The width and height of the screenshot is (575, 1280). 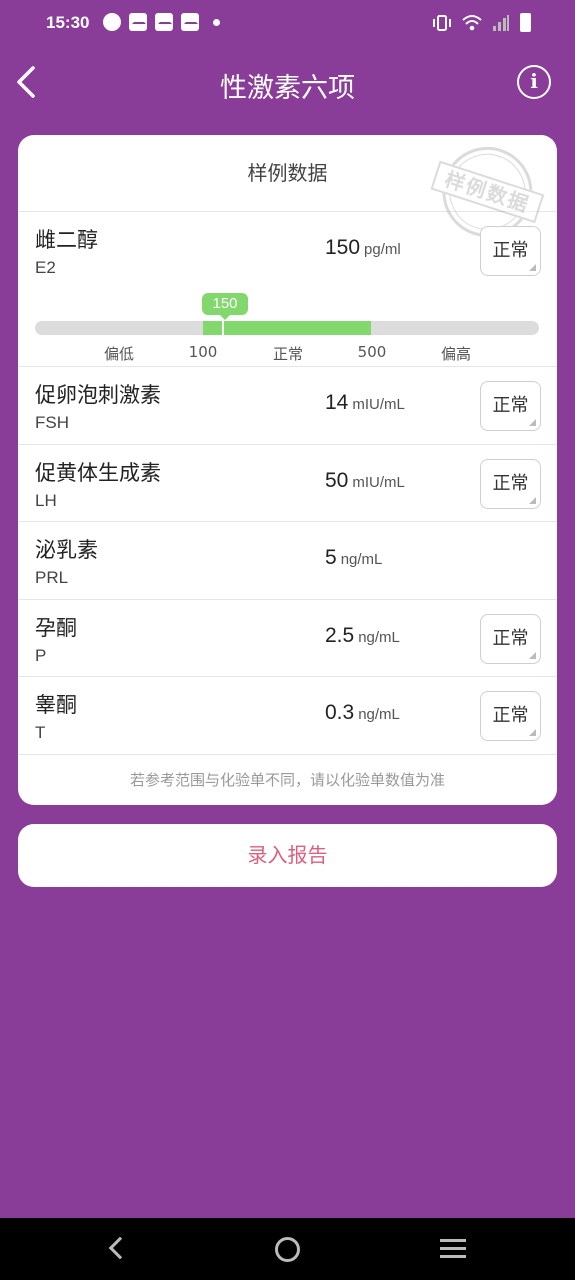 What do you see at coordinates (40, 732) in the screenshot?
I see `hormone-code: T` at bounding box center [40, 732].